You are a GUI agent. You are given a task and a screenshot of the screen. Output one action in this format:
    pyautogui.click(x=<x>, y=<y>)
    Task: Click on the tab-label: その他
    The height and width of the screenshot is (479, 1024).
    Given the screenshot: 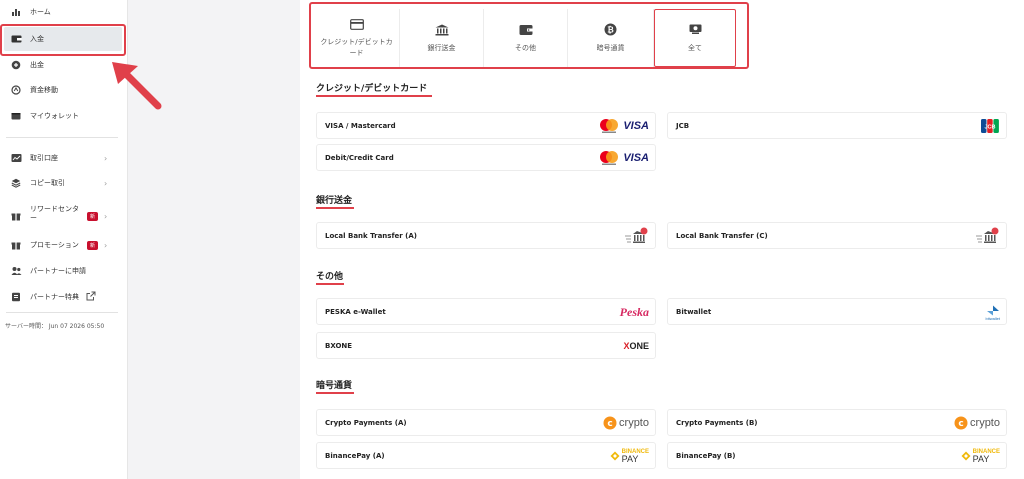 What is the action you would take?
    pyautogui.click(x=525, y=47)
    